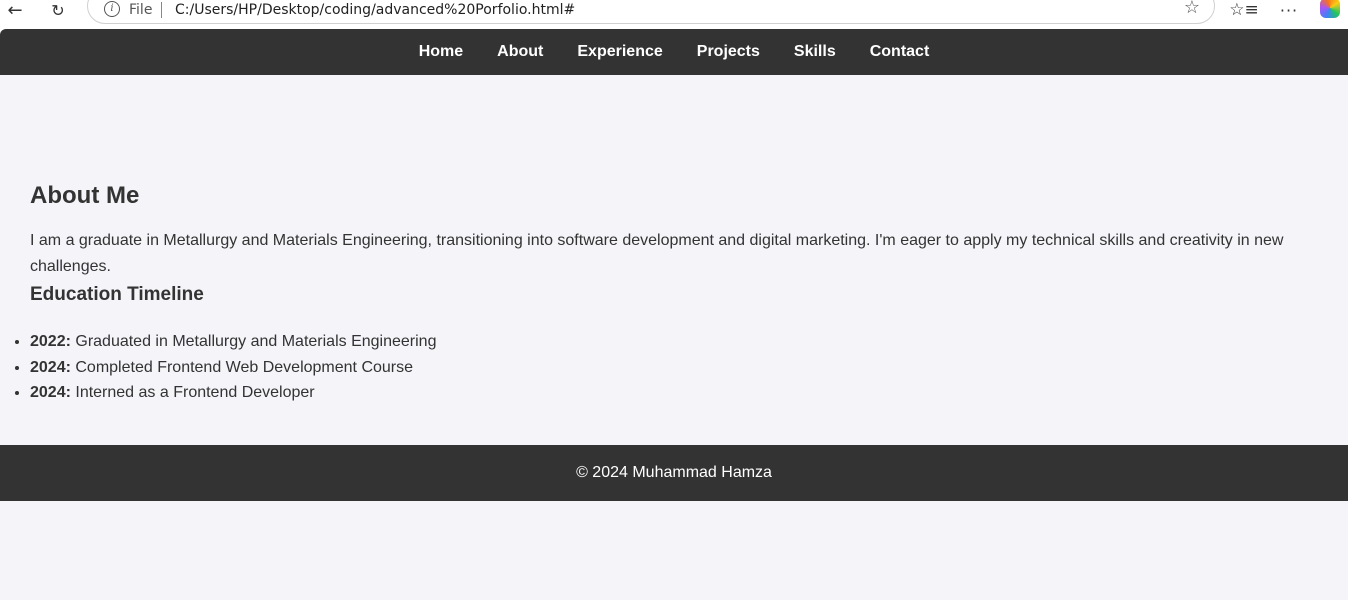 The height and width of the screenshot is (600, 1352). I want to click on favorite-star-icon: ☆, so click(1192, 9).